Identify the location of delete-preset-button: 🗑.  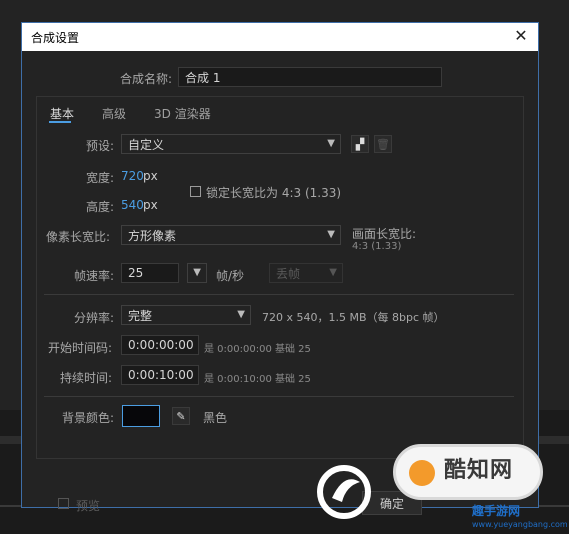
(383, 144).